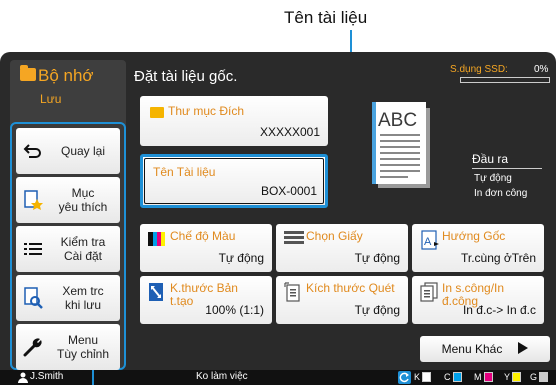 The image size is (556, 385). What do you see at coordinates (423, 377) in the screenshot?
I see `ink-k: K` at bounding box center [423, 377].